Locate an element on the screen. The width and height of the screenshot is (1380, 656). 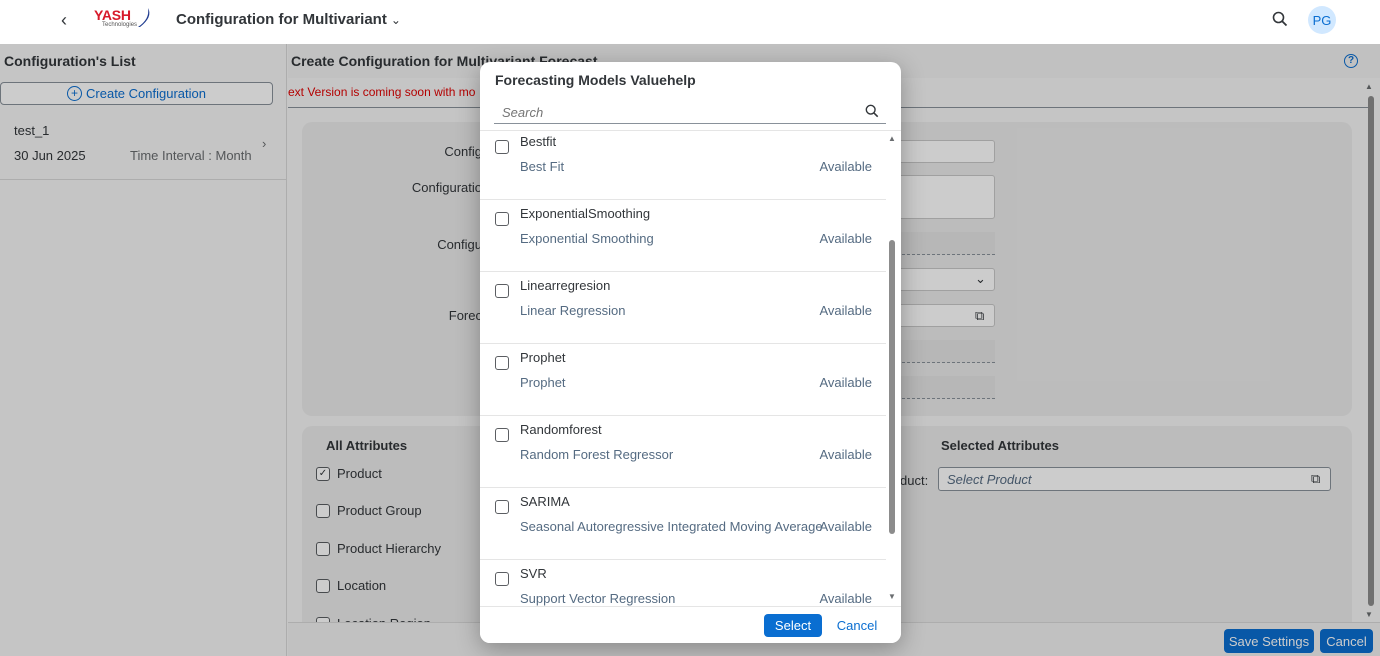
model-description: Random Forest Regressor is located at coordinates (597, 454).